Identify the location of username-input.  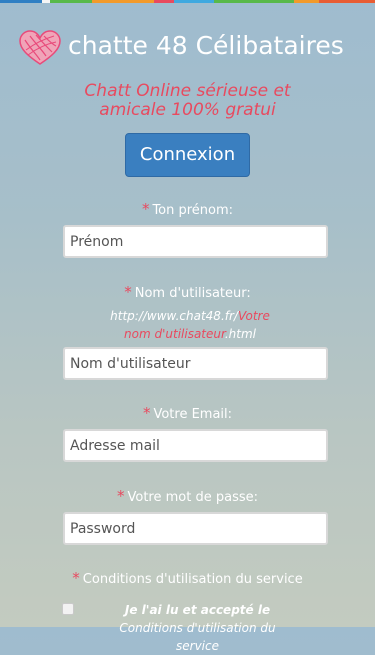
(195, 363).